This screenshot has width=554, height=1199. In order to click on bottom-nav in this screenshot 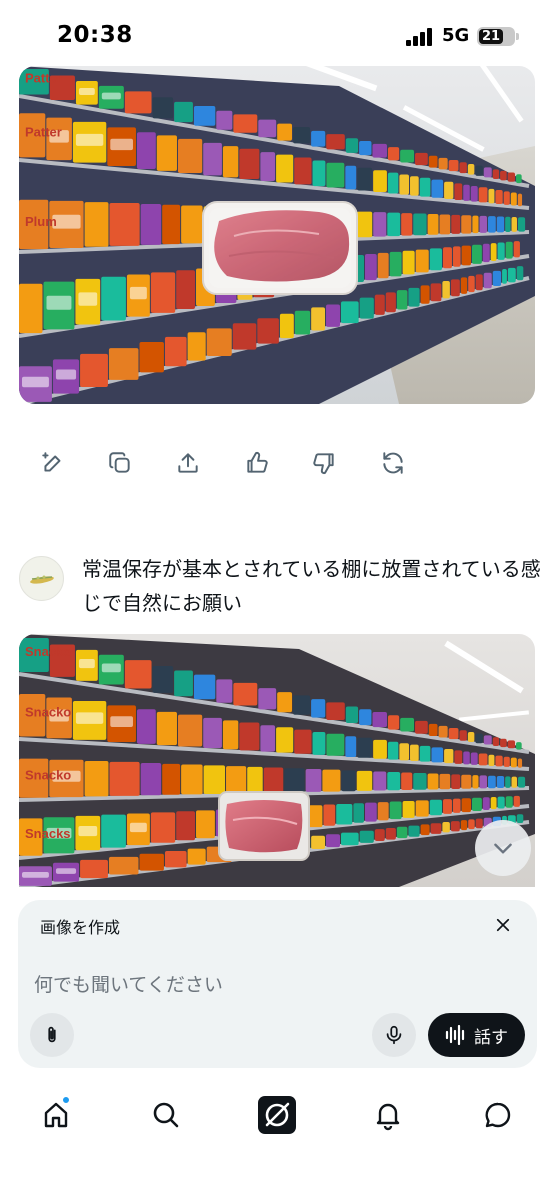, I will do `click(277, 1115)`.